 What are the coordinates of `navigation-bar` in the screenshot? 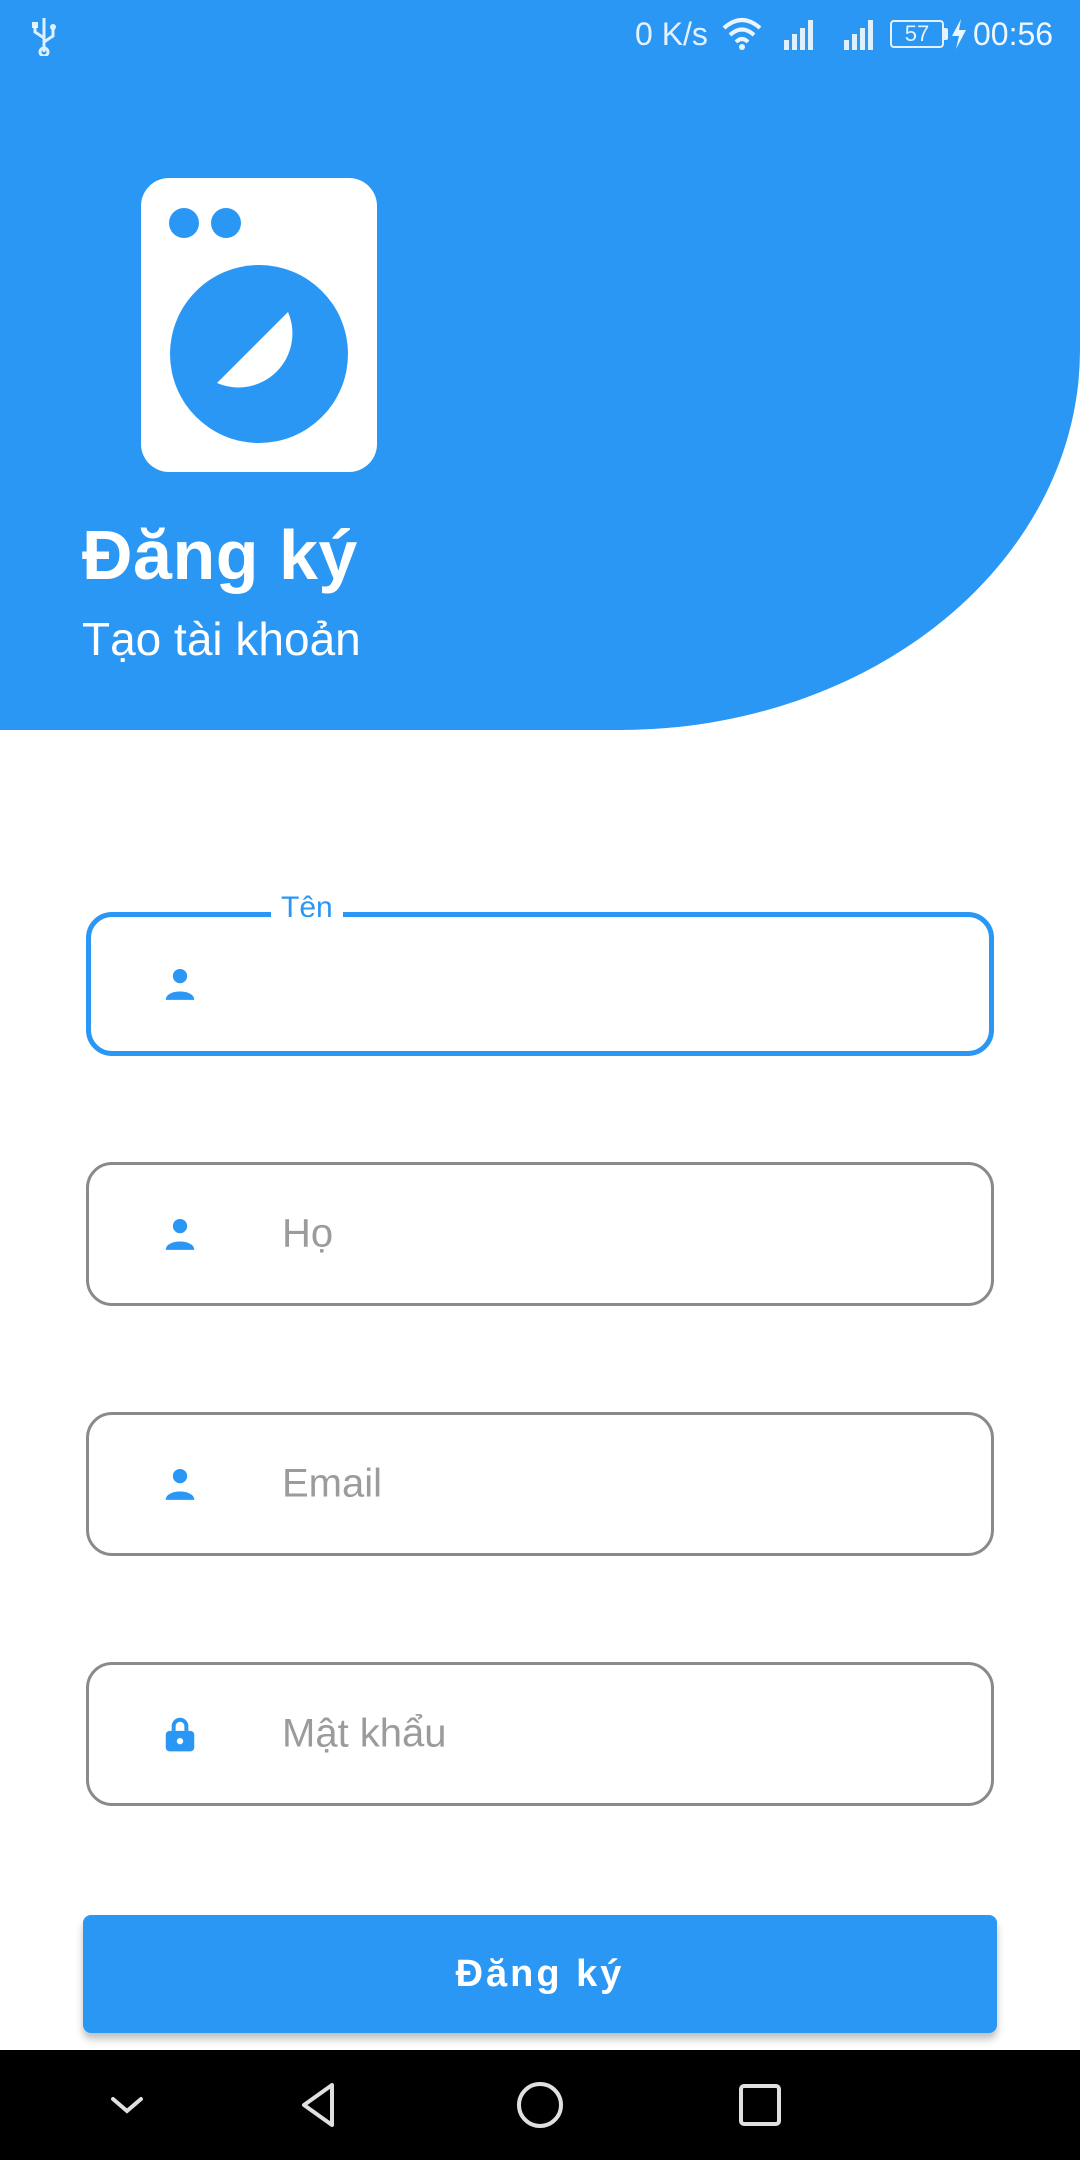 It's located at (540, 2105).